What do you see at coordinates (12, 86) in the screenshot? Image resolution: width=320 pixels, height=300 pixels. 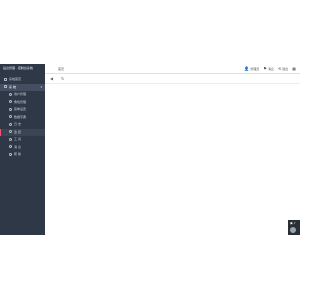 I see `sidebar-item-label: 系 统` at bounding box center [12, 86].